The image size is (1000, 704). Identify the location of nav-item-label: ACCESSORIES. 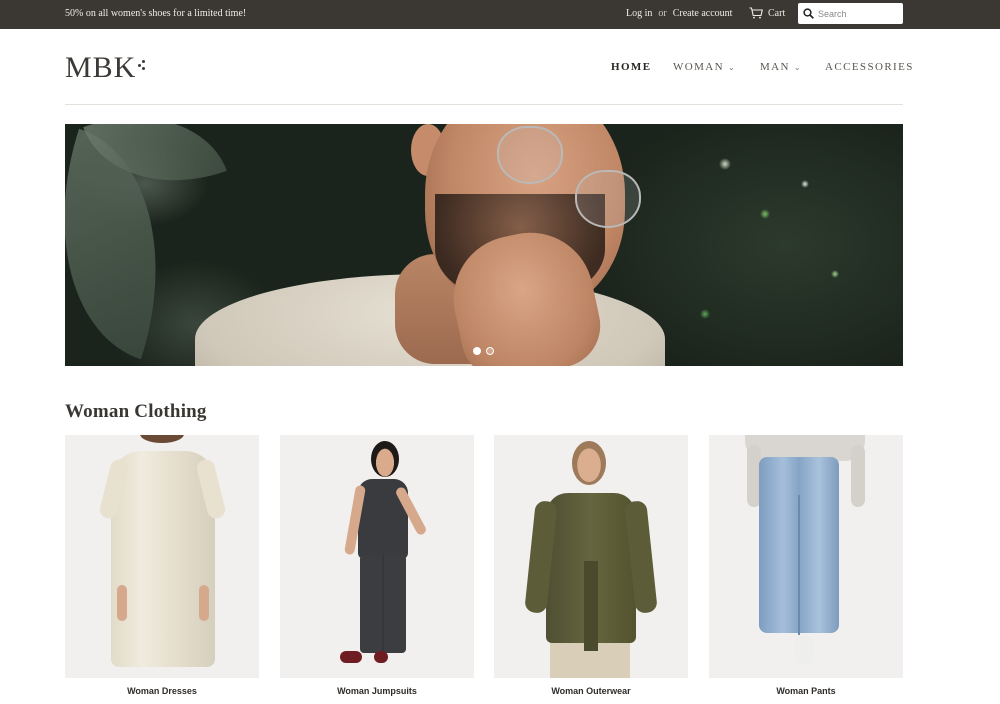
(869, 67).